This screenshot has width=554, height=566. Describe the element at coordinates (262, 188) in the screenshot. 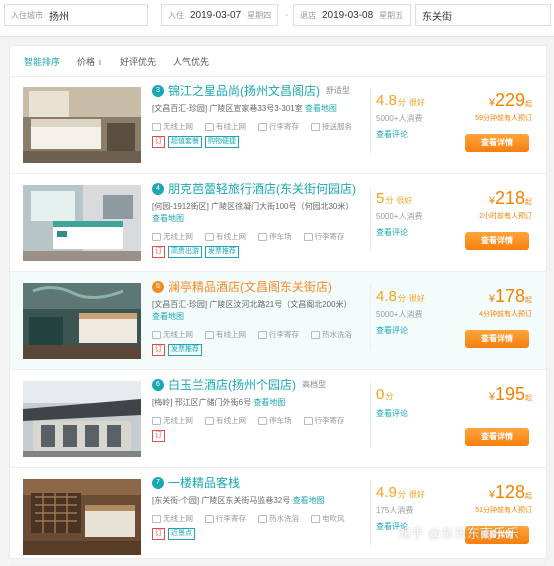

I see `hotel-name: 朋克芭蕾轻旅行酒店(东关街何园店)` at that location.